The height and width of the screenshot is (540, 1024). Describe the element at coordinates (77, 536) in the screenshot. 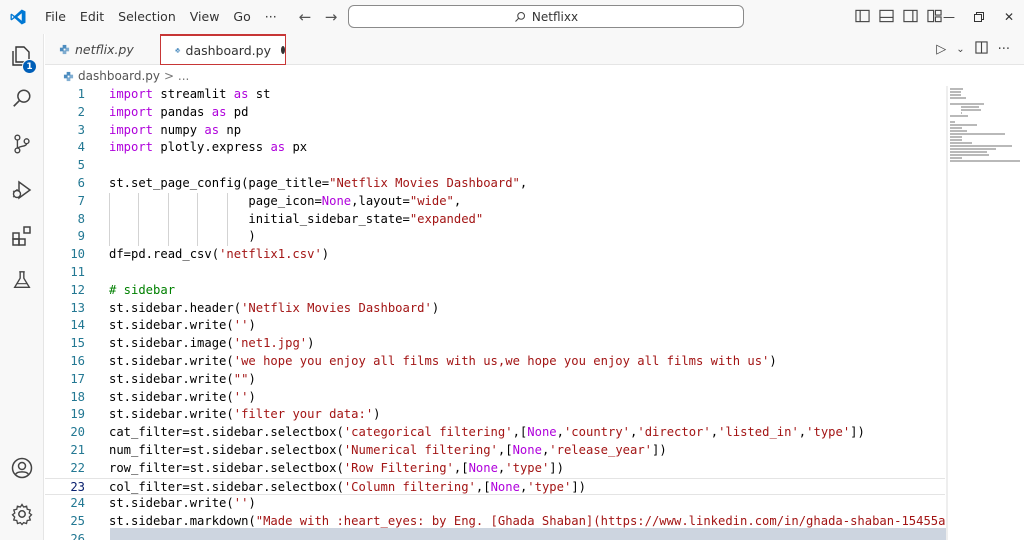

I see `line-number: 26` at that location.